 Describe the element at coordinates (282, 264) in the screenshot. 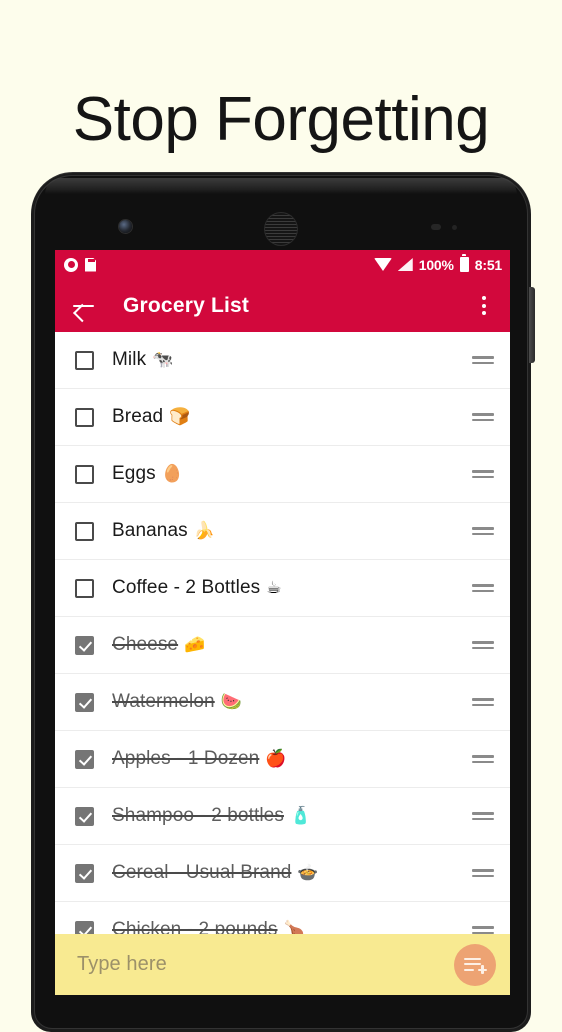

I see `status-bar: 100% 8:51` at that location.